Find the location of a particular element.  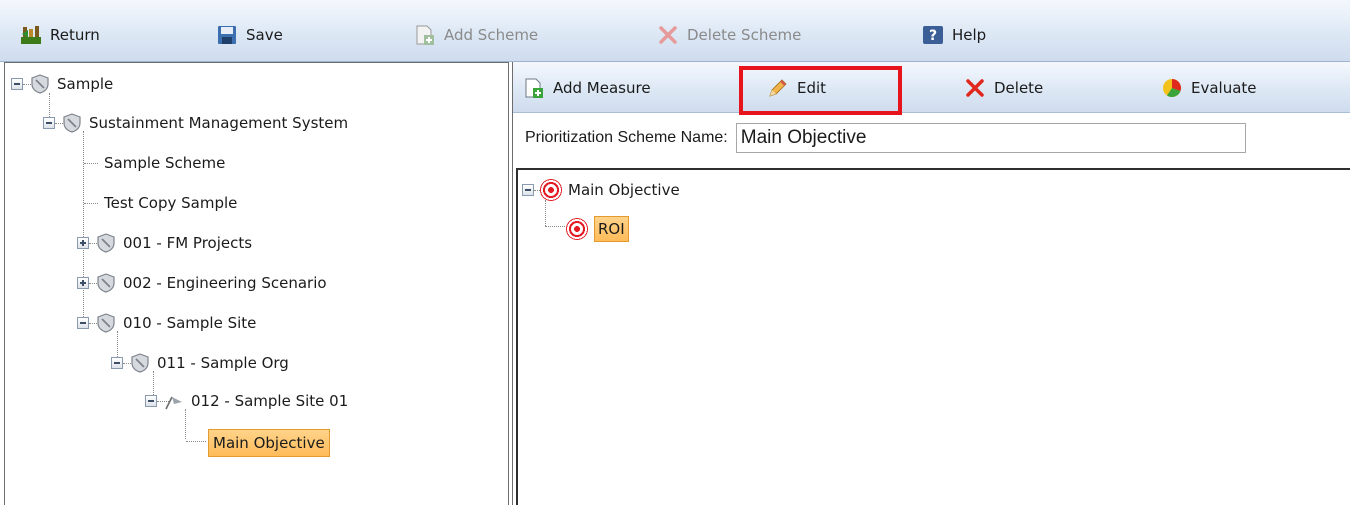

edit-highlight-annotation is located at coordinates (820, 90).